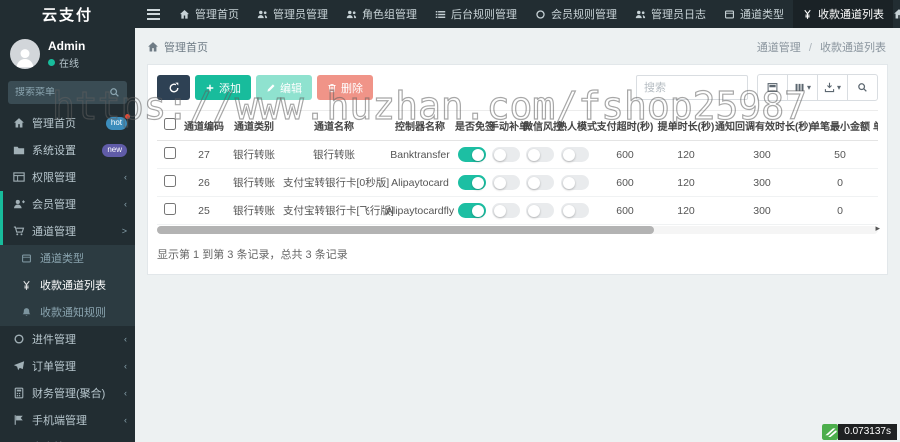 The image size is (900, 442). I want to click on scrollbar-thumb, so click(406, 230).